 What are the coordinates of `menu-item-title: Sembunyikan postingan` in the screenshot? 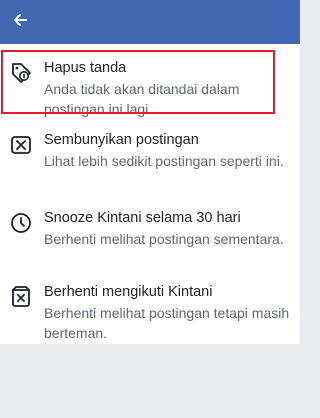 It's located at (121, 140).